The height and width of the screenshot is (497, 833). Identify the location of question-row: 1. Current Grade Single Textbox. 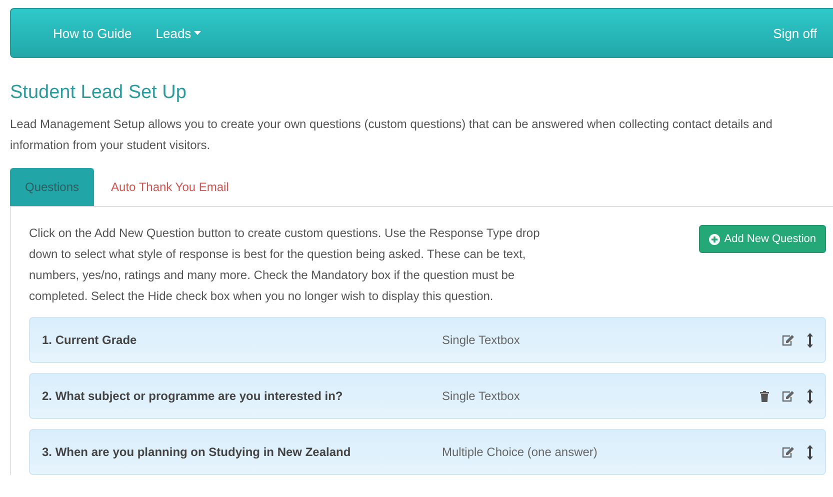
(427, 340).